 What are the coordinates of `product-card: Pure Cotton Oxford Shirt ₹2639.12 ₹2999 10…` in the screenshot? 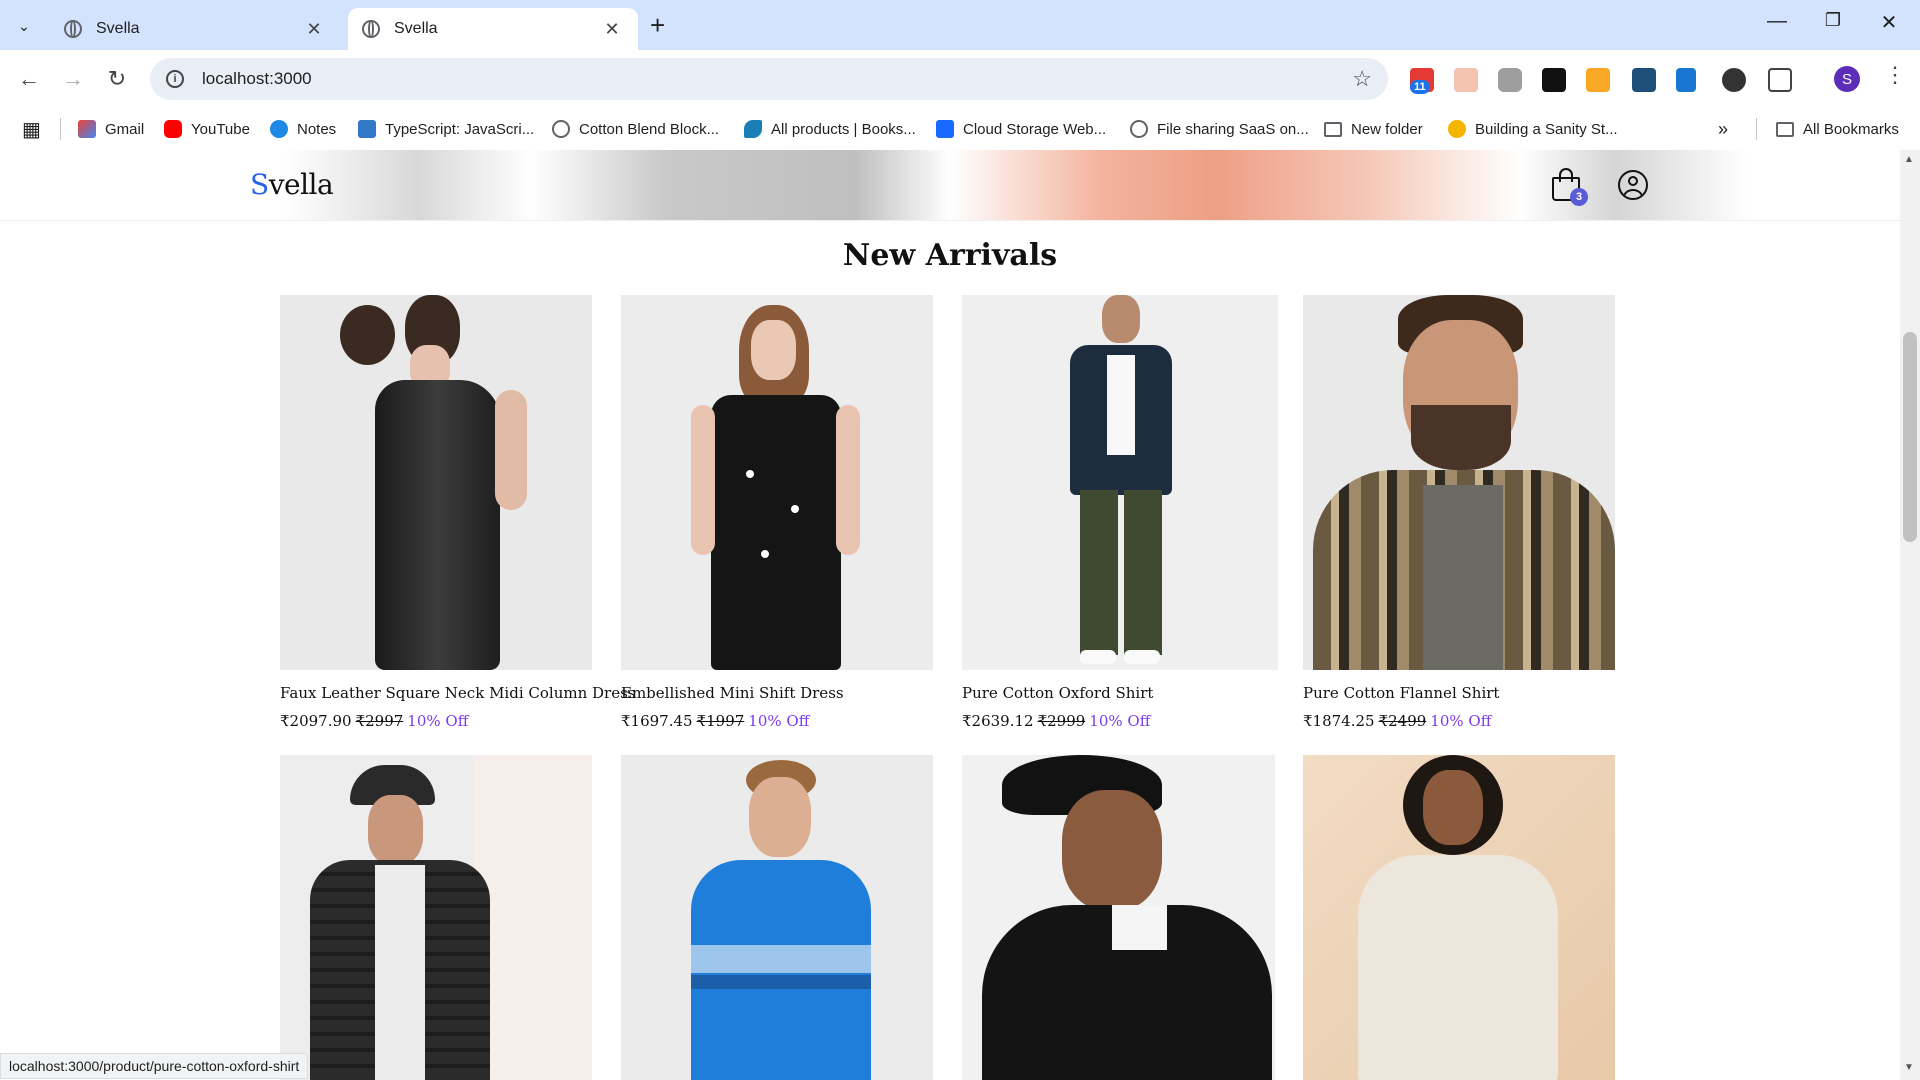 It's located at (1120, 512).